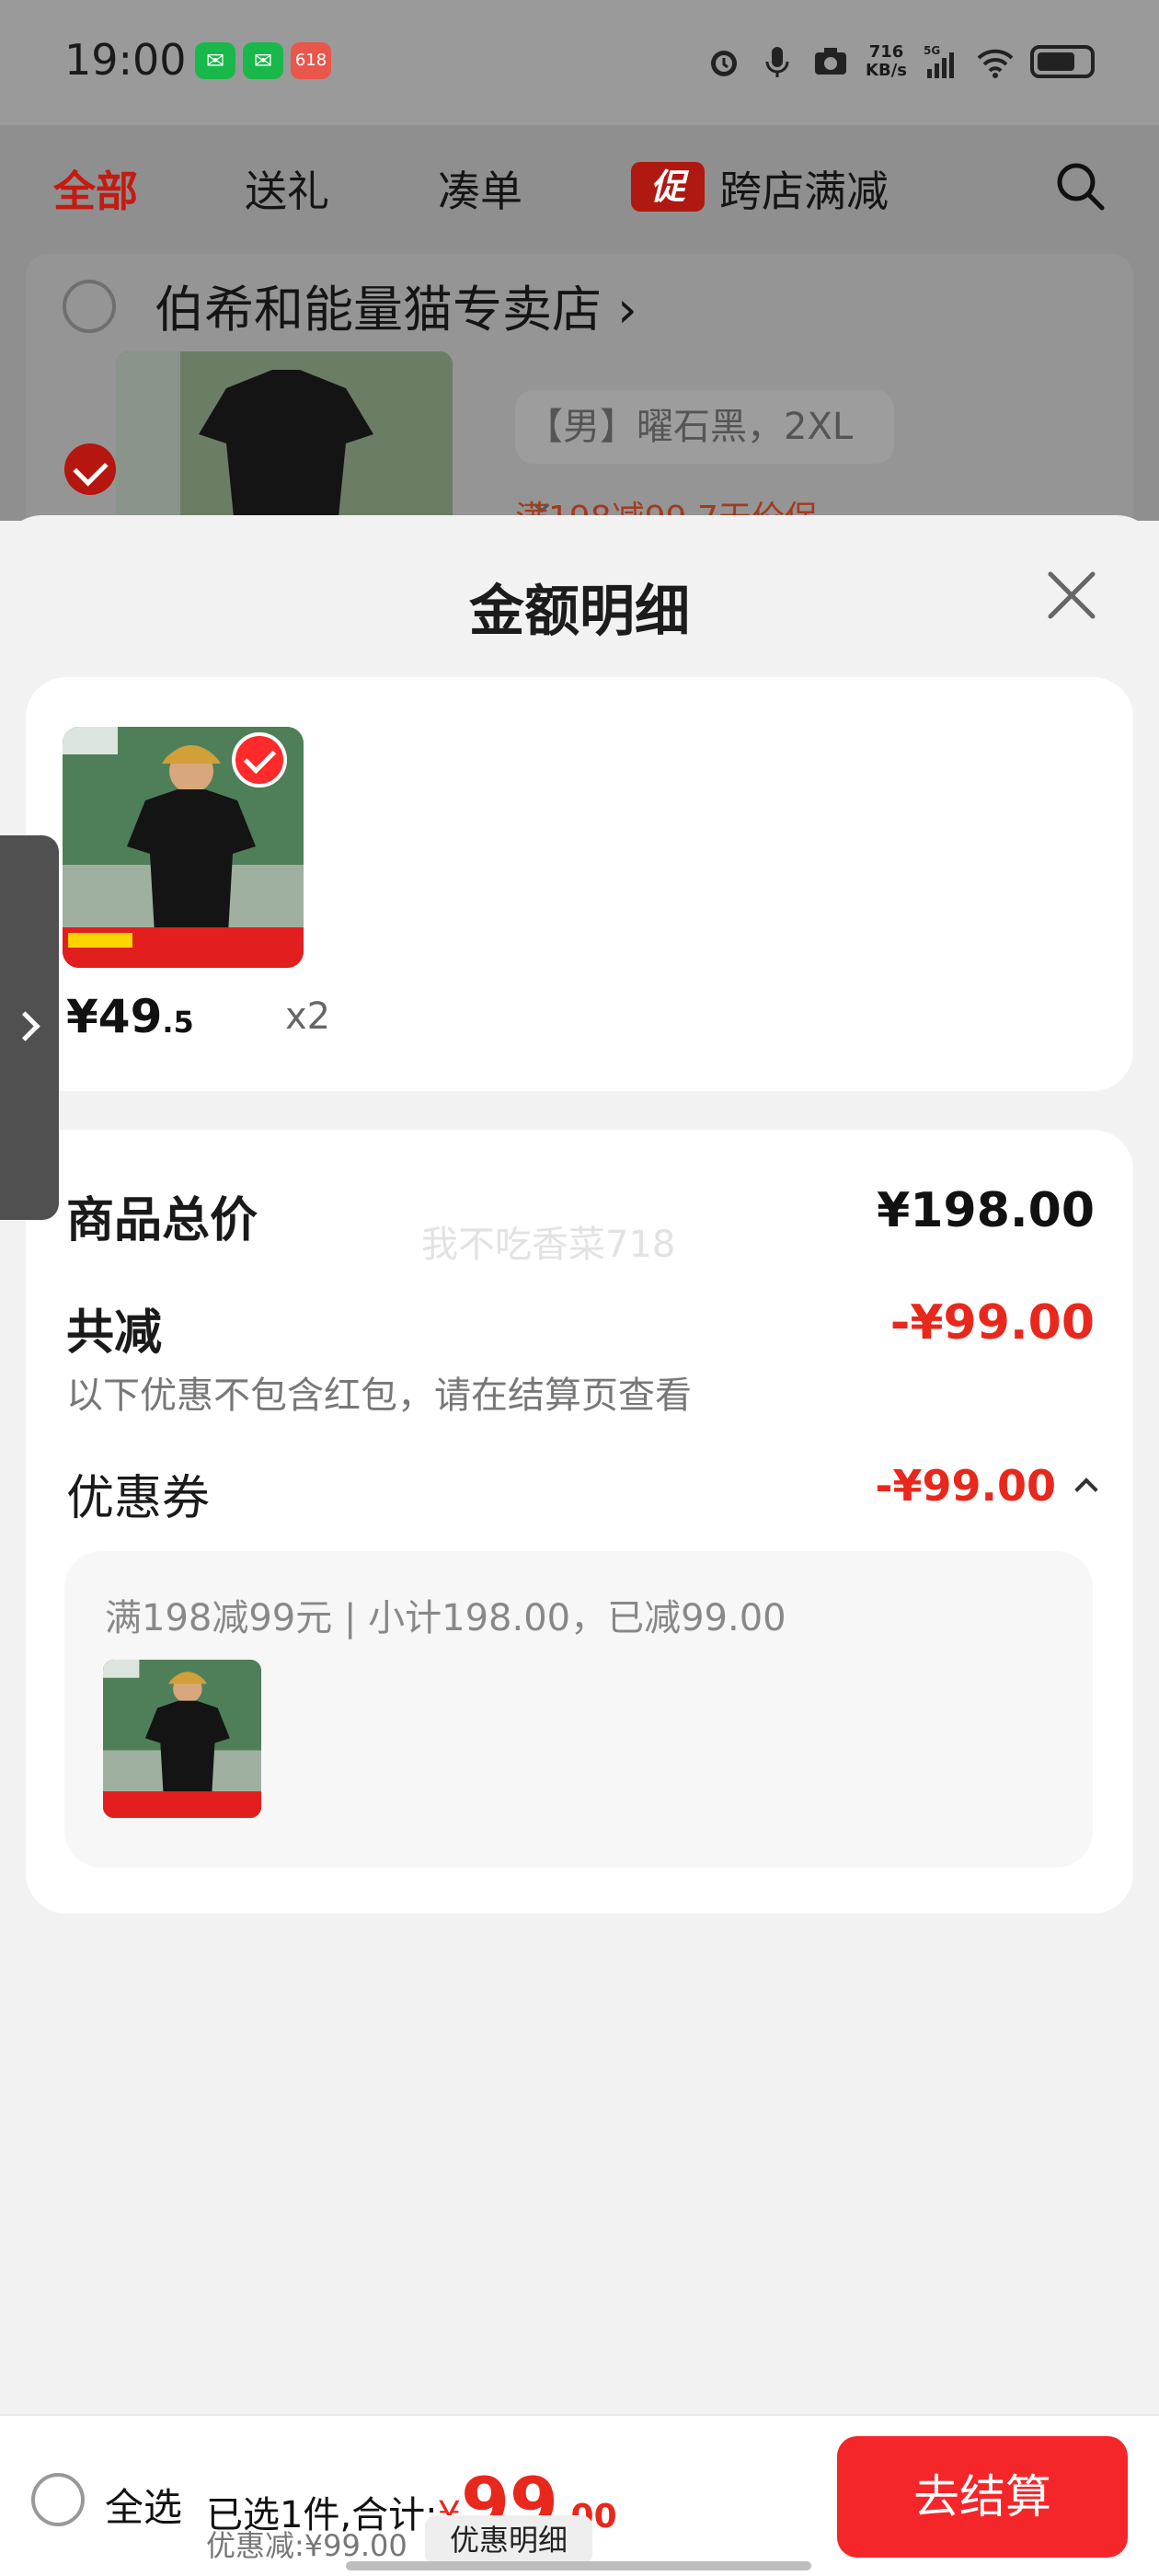 This screenshot has height=2576, width=1159. Describe the element at coordinates (932, 50) in the screenshot. I see `svg-text: 5G` at that location.